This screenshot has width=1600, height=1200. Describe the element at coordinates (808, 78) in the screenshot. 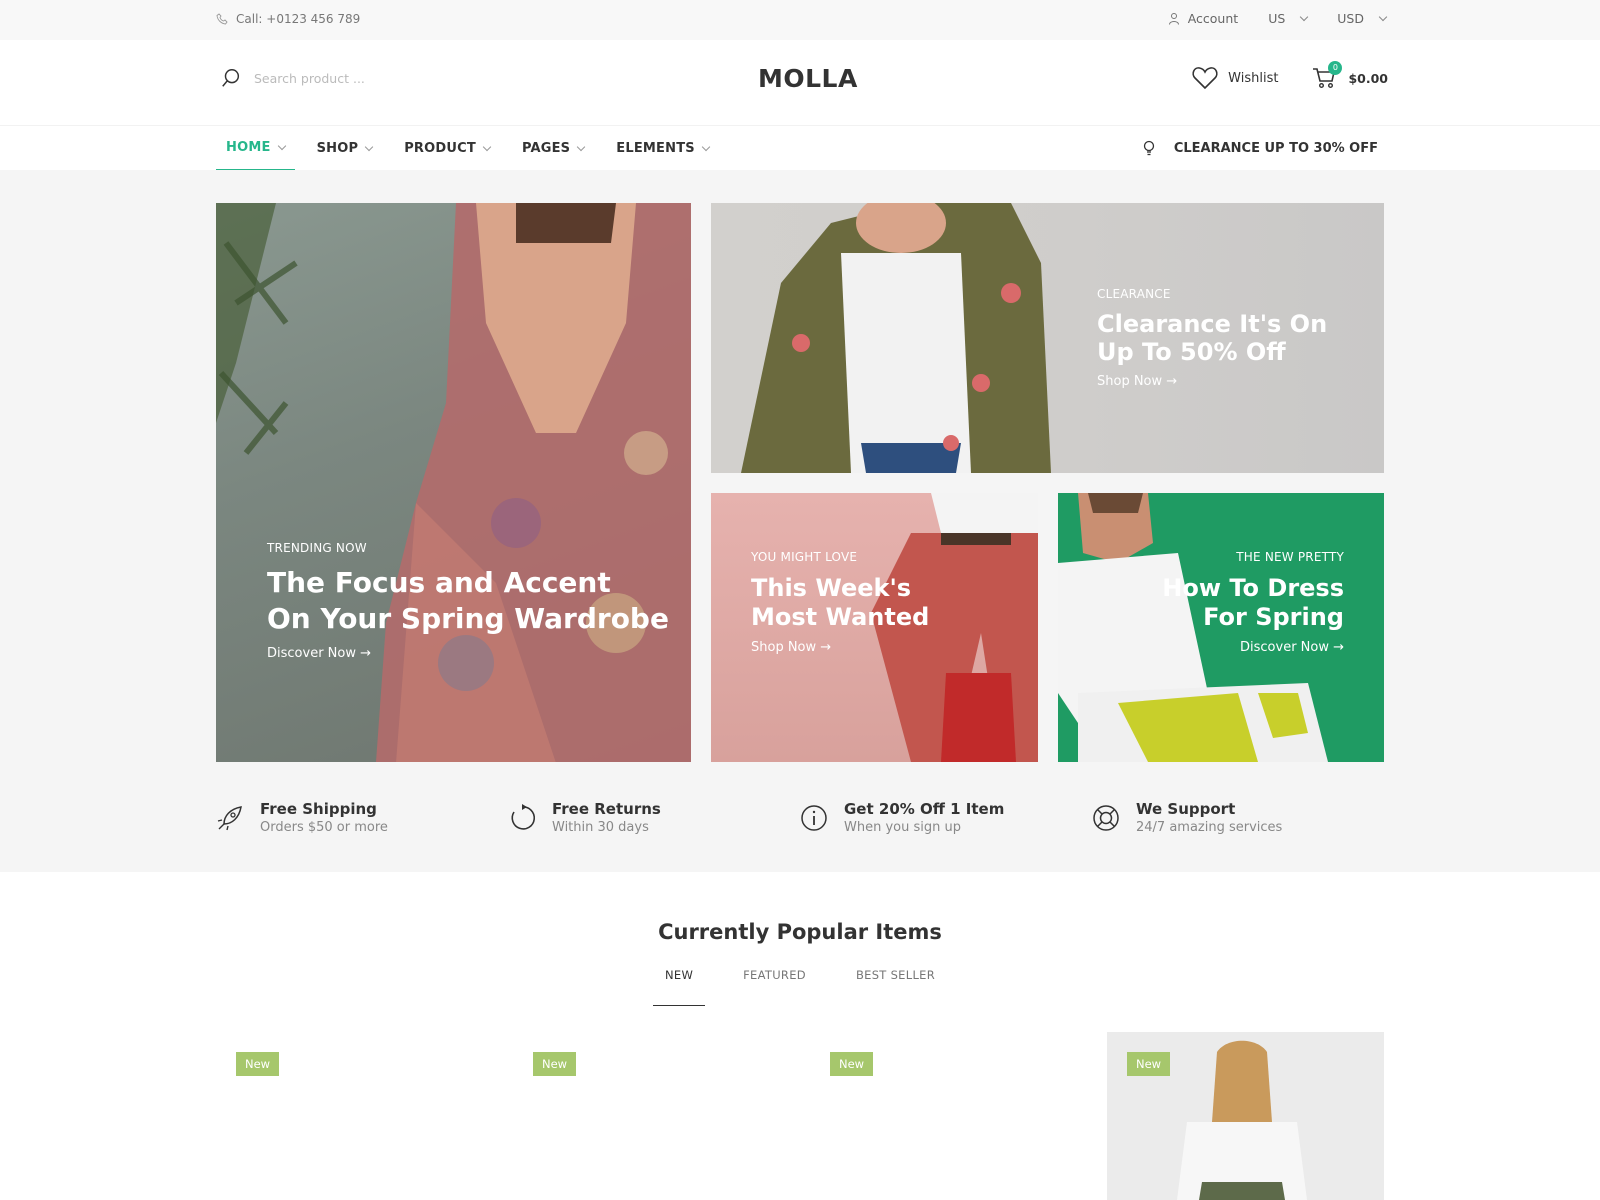

I see `logo: MOLLA` at that location.